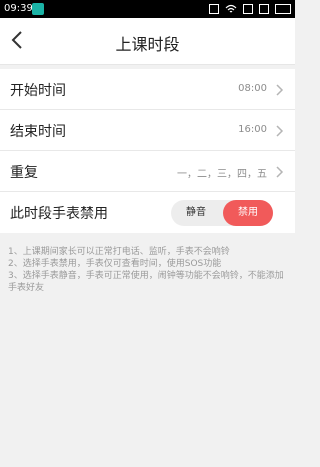 Image resolution: width=320 pixels, height=467 pixels. What do you see at coordinates (115, 264) in the screenshot?
I see `note-item: 2、选择手表禁用，手表仅可查看时间，使用SOS功能` at bounding box center [115, 264].